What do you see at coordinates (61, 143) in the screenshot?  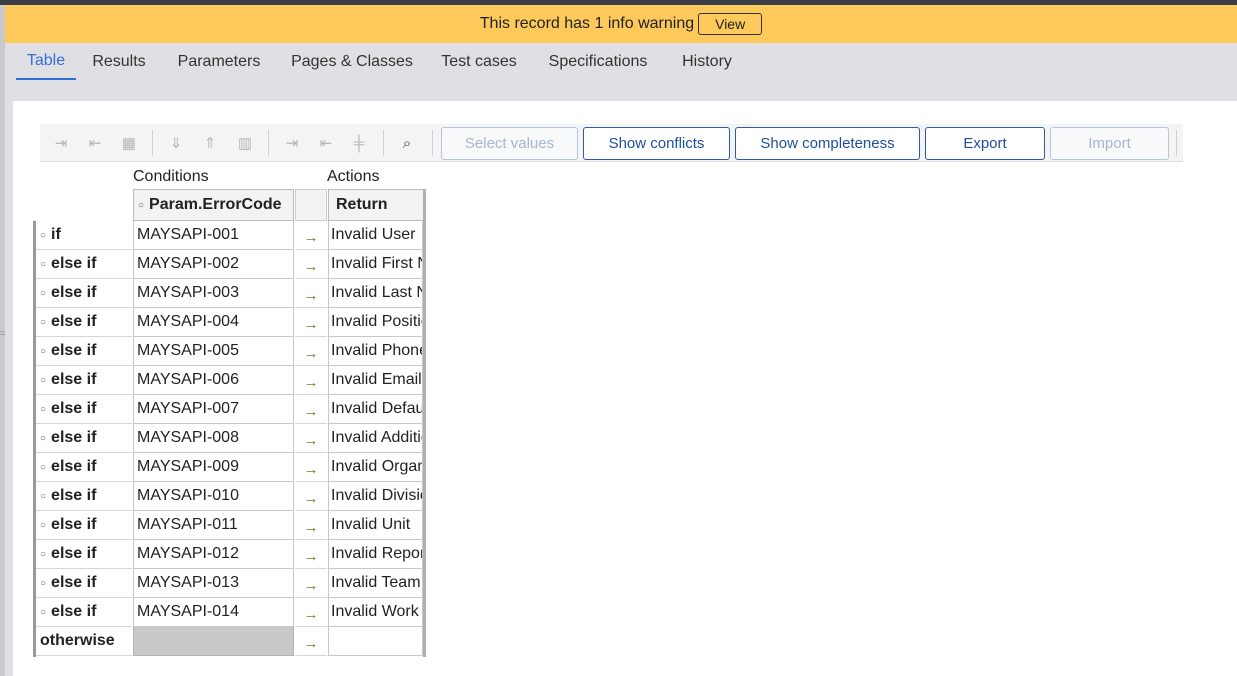 I see `insert-row-after-icon: ⇥` at bounding box center [61, 143].